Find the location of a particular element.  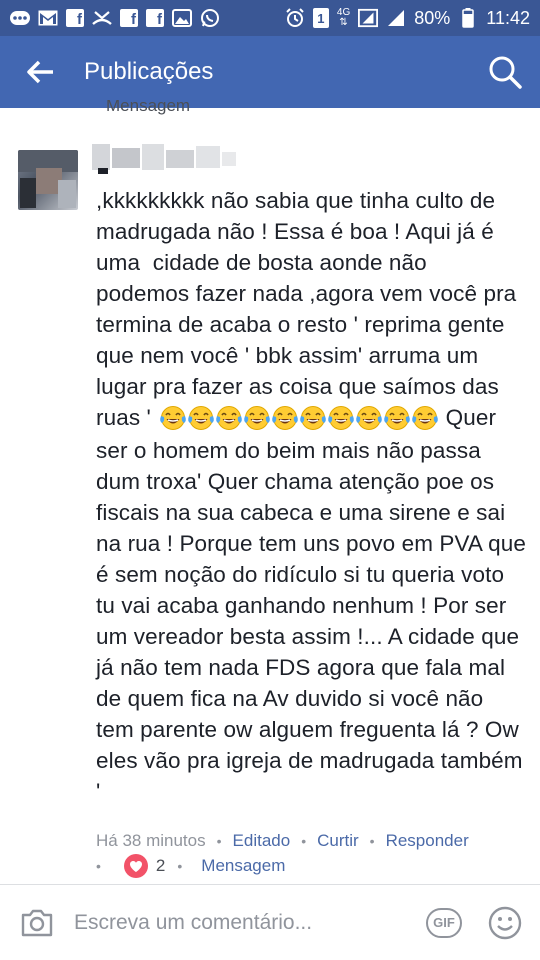

gif-button: GIF is located at coordinates (444, 922).